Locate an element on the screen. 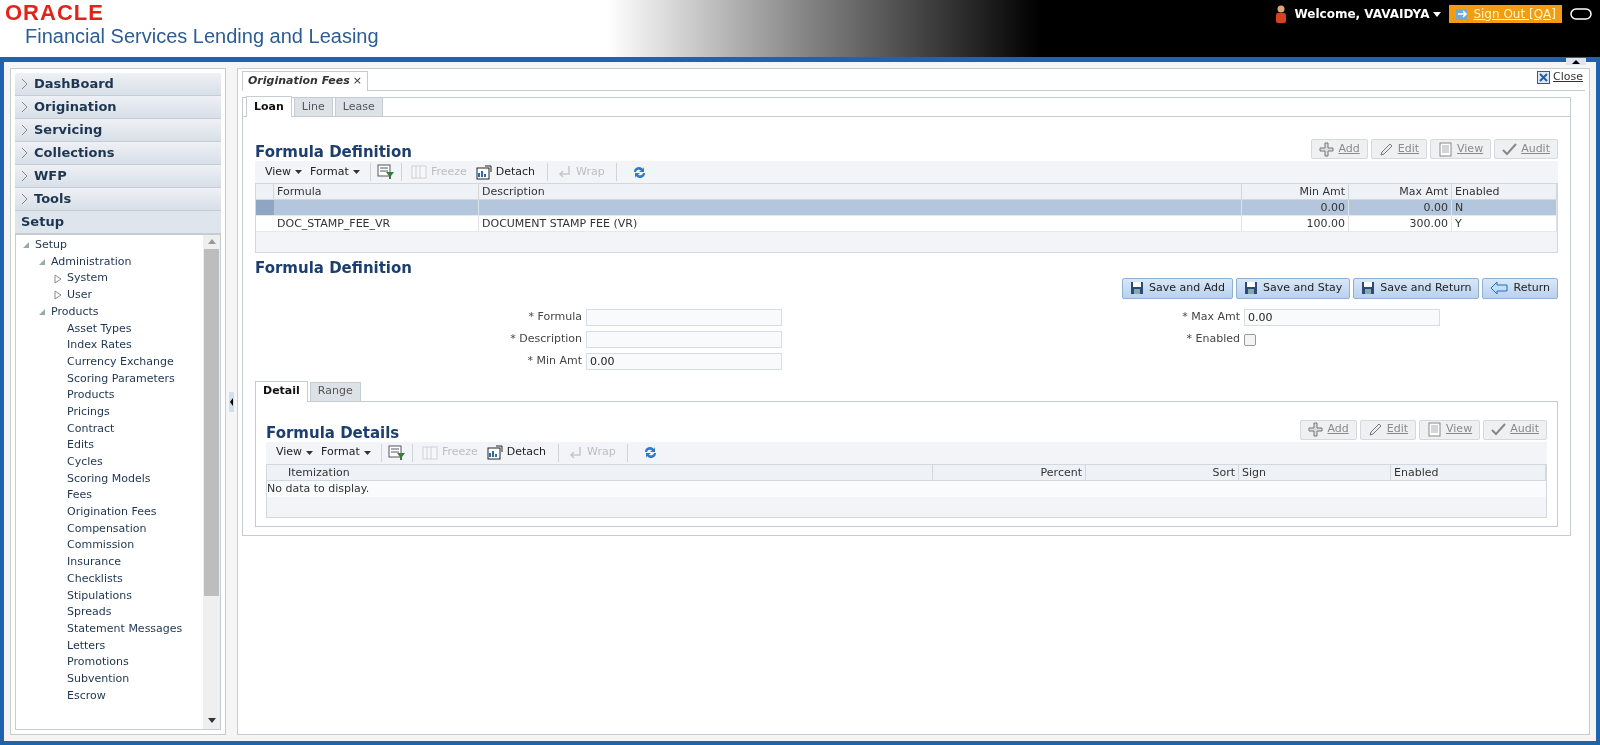  tab: Lease is located at coordinates (358, 106).